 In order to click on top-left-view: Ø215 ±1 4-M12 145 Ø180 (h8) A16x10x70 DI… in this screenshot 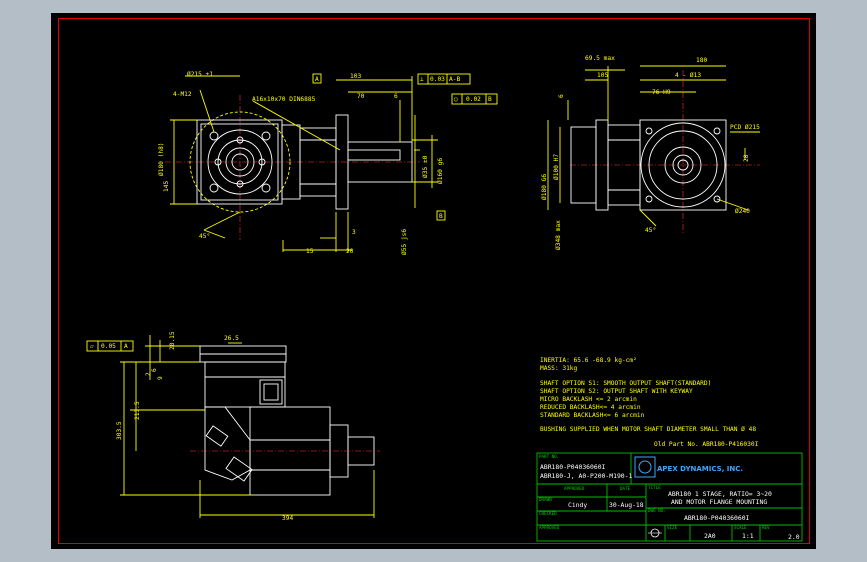, I will do `click(327, 162)`.